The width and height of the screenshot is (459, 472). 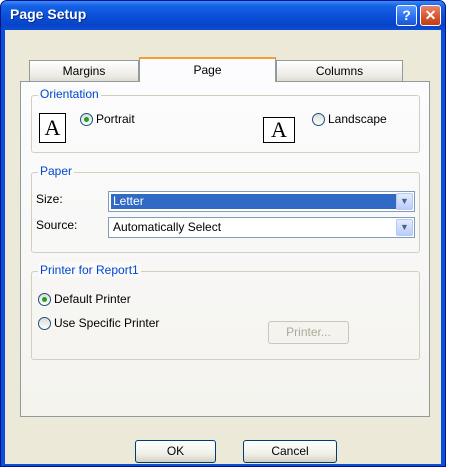 I want to click on portrait-label: Portrait, so click(x=115, y=119).